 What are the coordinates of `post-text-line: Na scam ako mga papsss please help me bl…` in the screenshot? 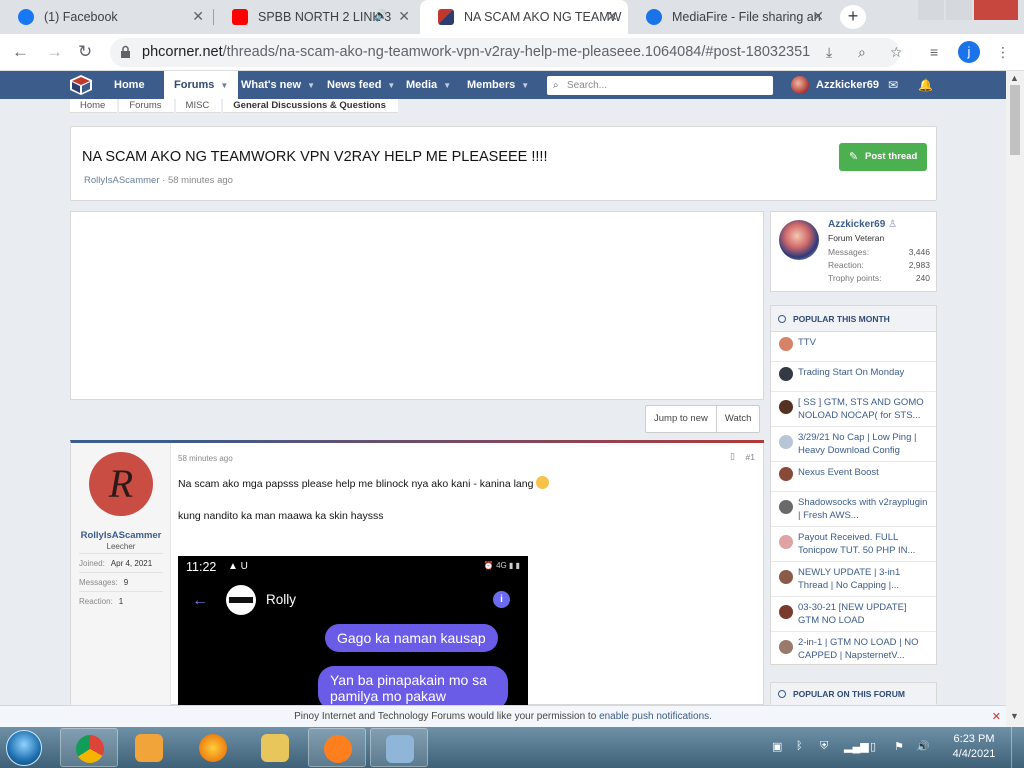 It's located at (364, 483).